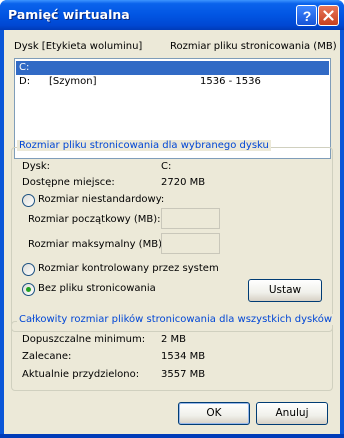  Describe the element at coordinates (253, 46) in the screenshot. I see `size-column-header: Rozmiar pliku stronicowania (MB)` at that location.